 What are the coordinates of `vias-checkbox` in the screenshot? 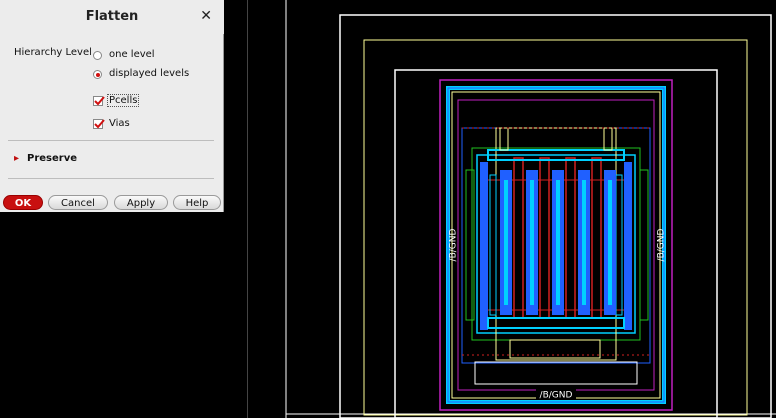 It's located at (99, 124).